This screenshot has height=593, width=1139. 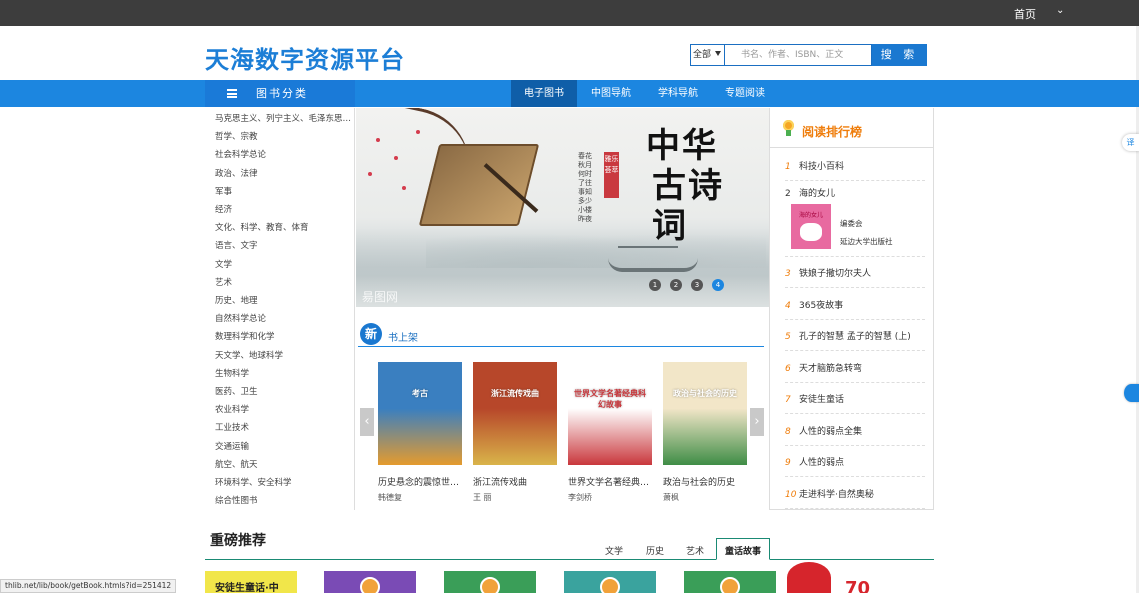 What do you see at coordinates (378, 140) in the screenshot?
I see `petal` at bounding box center [378, 140].